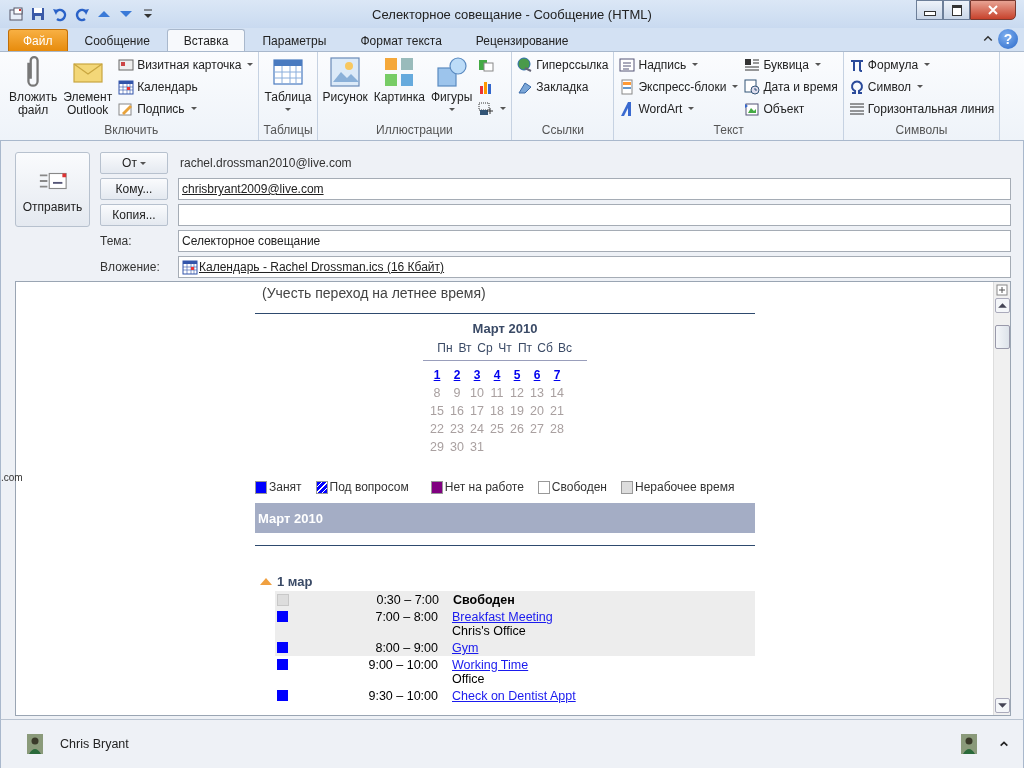  I want to click on day-number: 28, so click(557, 429).